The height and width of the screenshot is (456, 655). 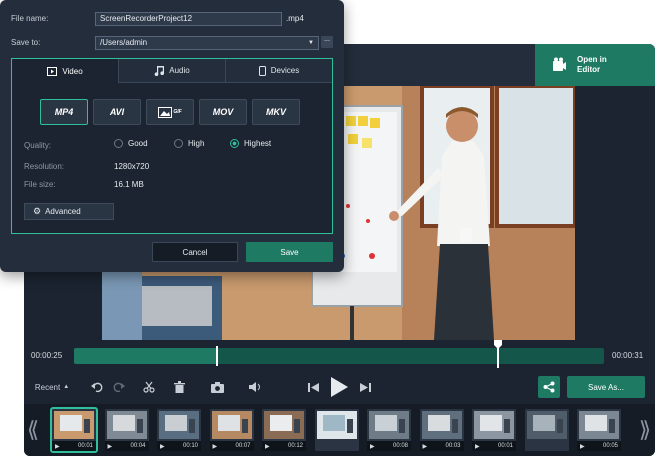 I want to click on thumbnail-duration: 00:12, so click(x=295, y=446).